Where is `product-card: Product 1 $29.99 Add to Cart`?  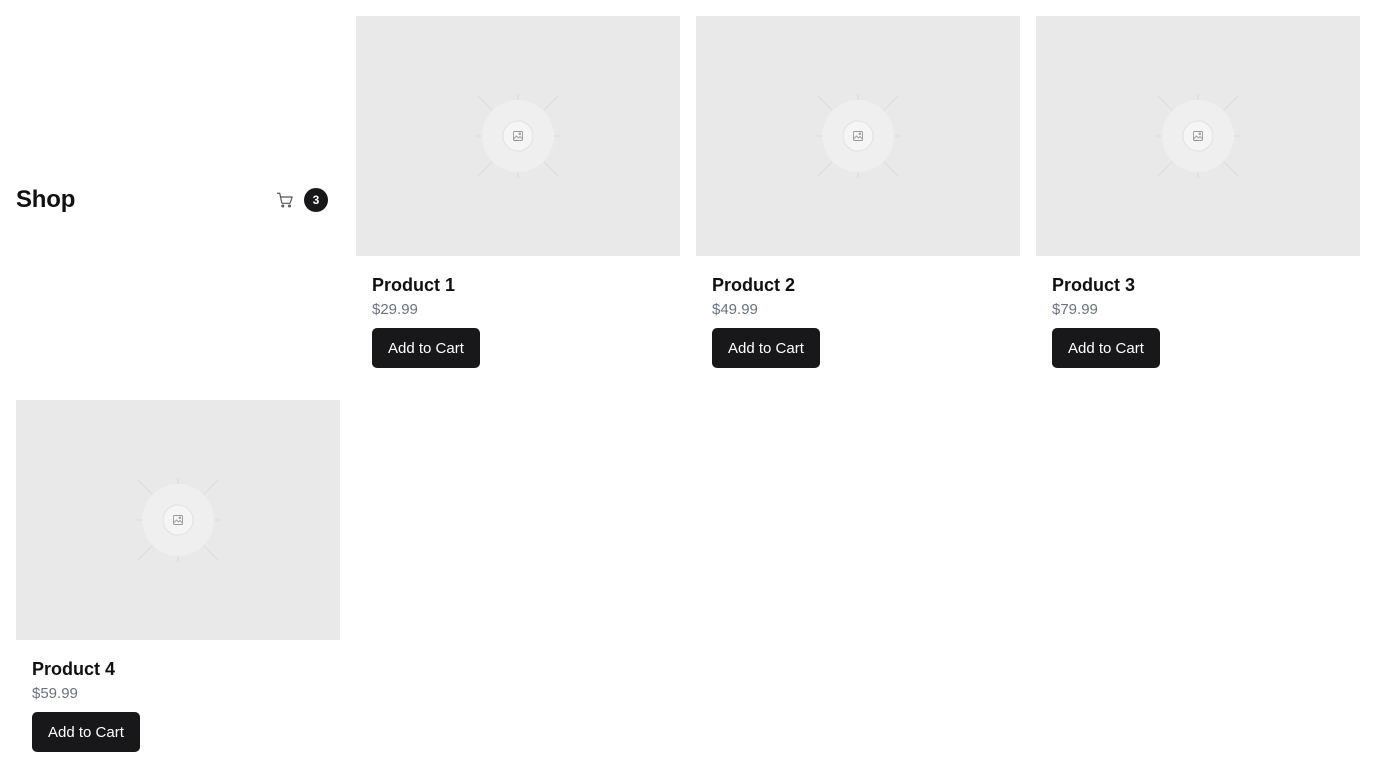 product-card: Product 1 $29.99 Add to Cart is located at coordinates (518, 200).